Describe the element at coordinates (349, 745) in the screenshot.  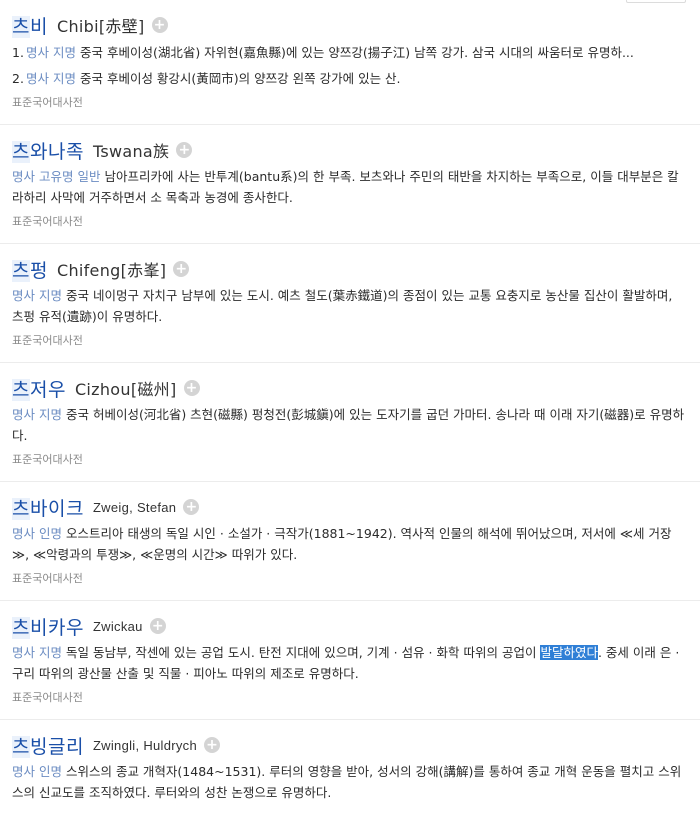
I see `entry-title: 츠빙글리 Zwingli, Huldrych +` at that location.